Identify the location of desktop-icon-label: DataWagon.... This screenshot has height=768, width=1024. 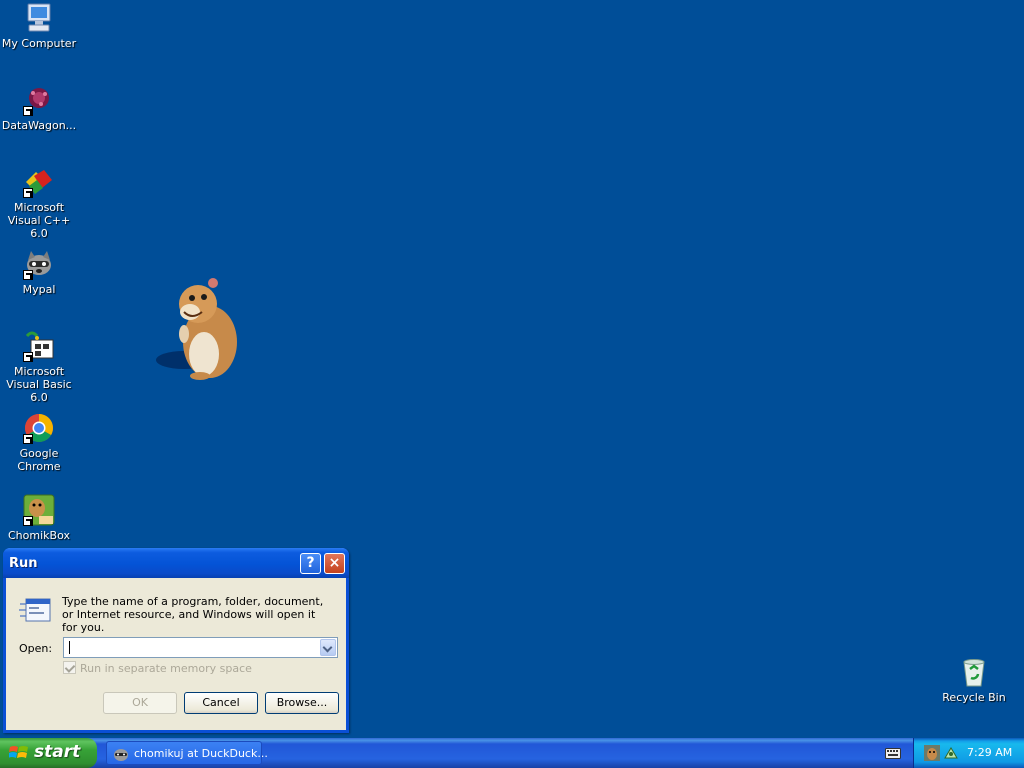
(39, 125).